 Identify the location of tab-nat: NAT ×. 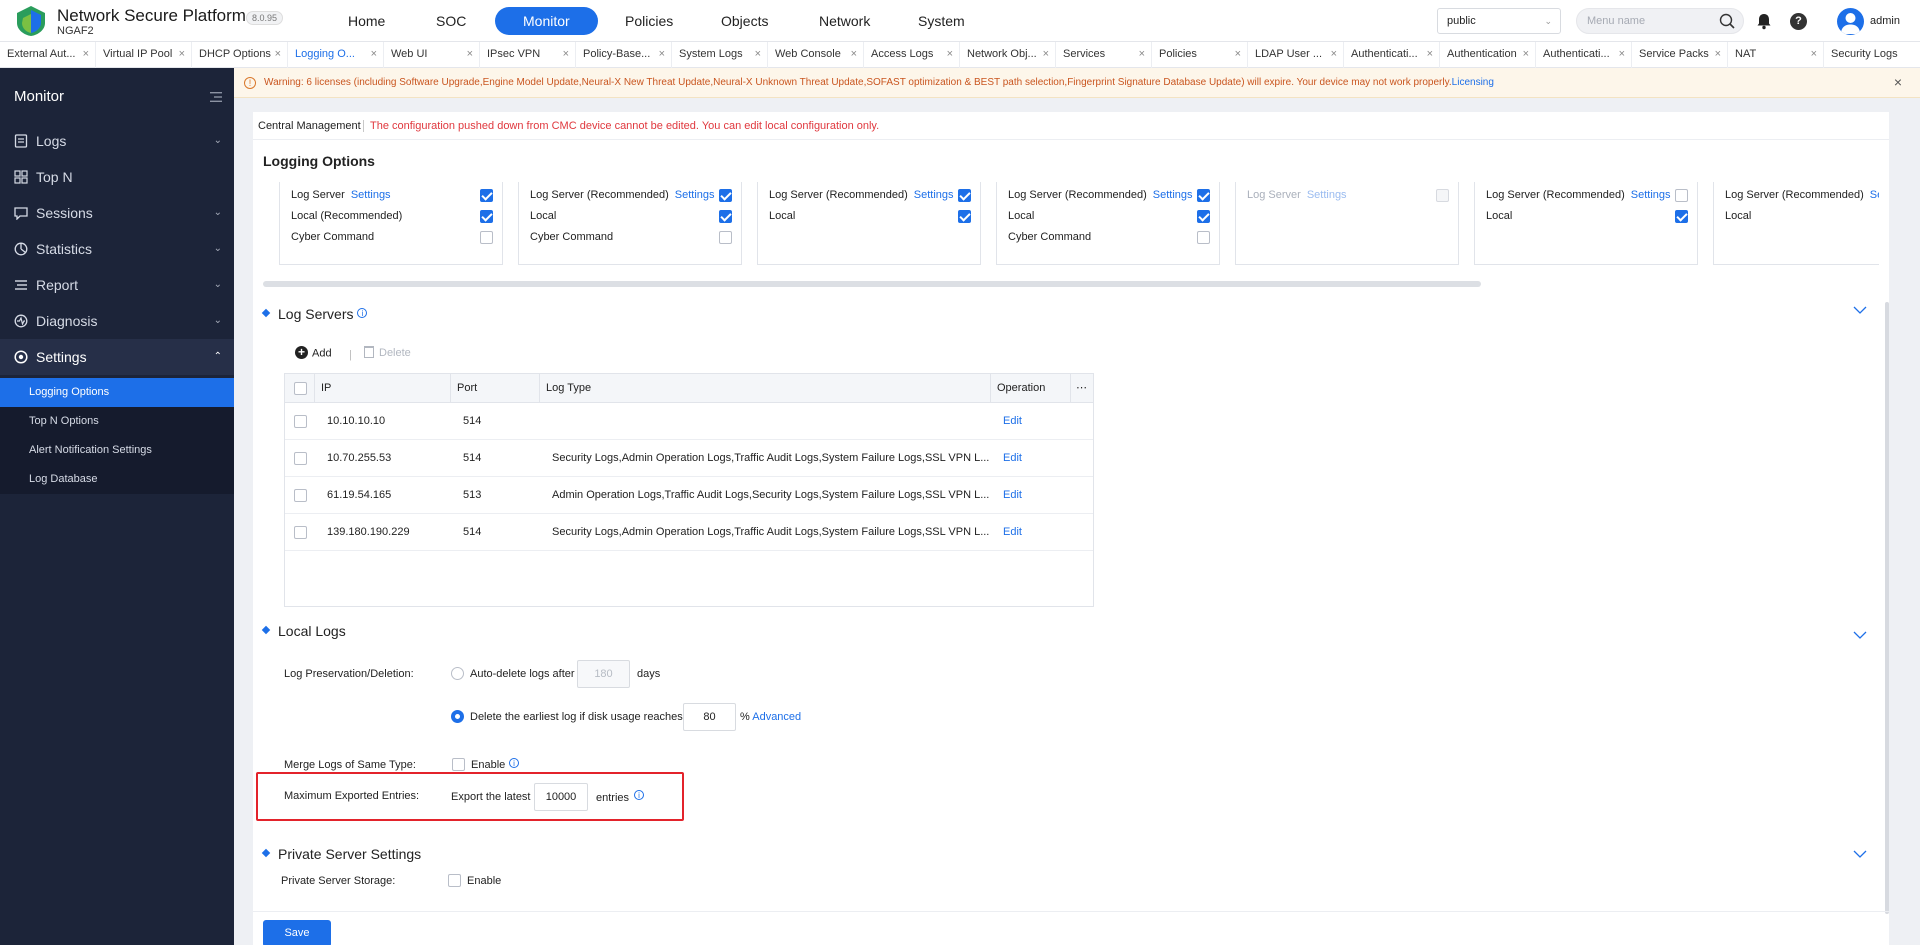
(1776, 55).